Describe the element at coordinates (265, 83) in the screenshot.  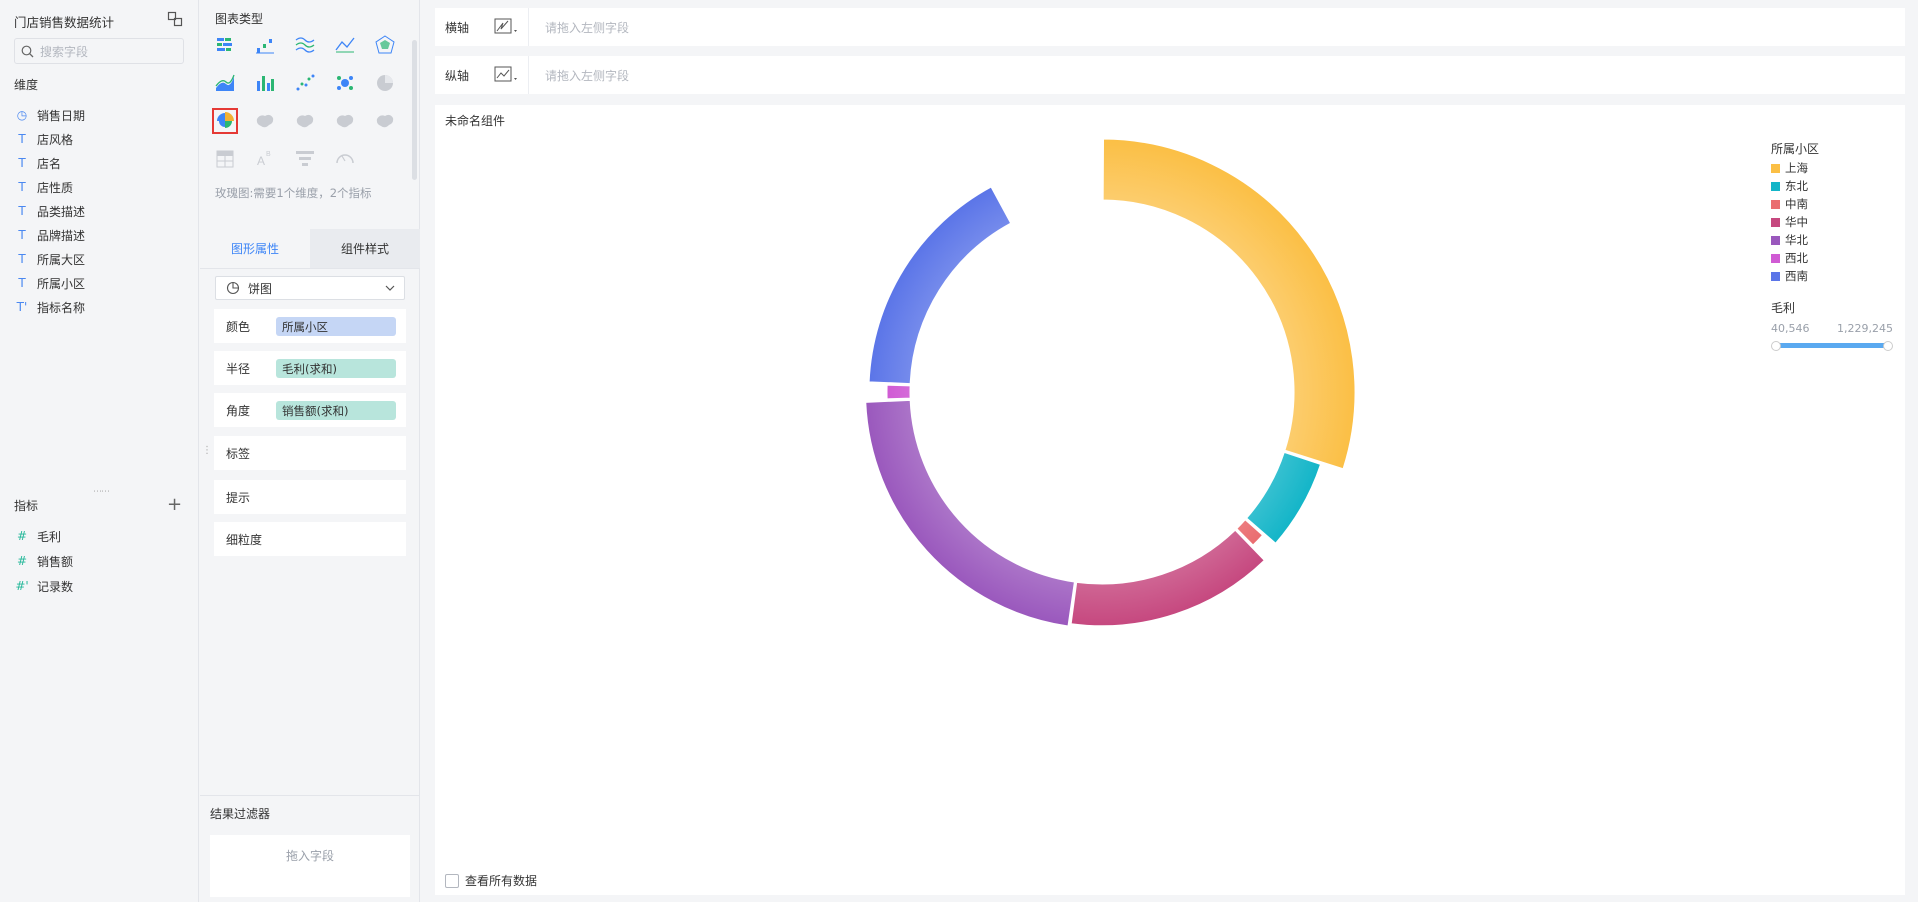
I see `chart-type-column` at that location.